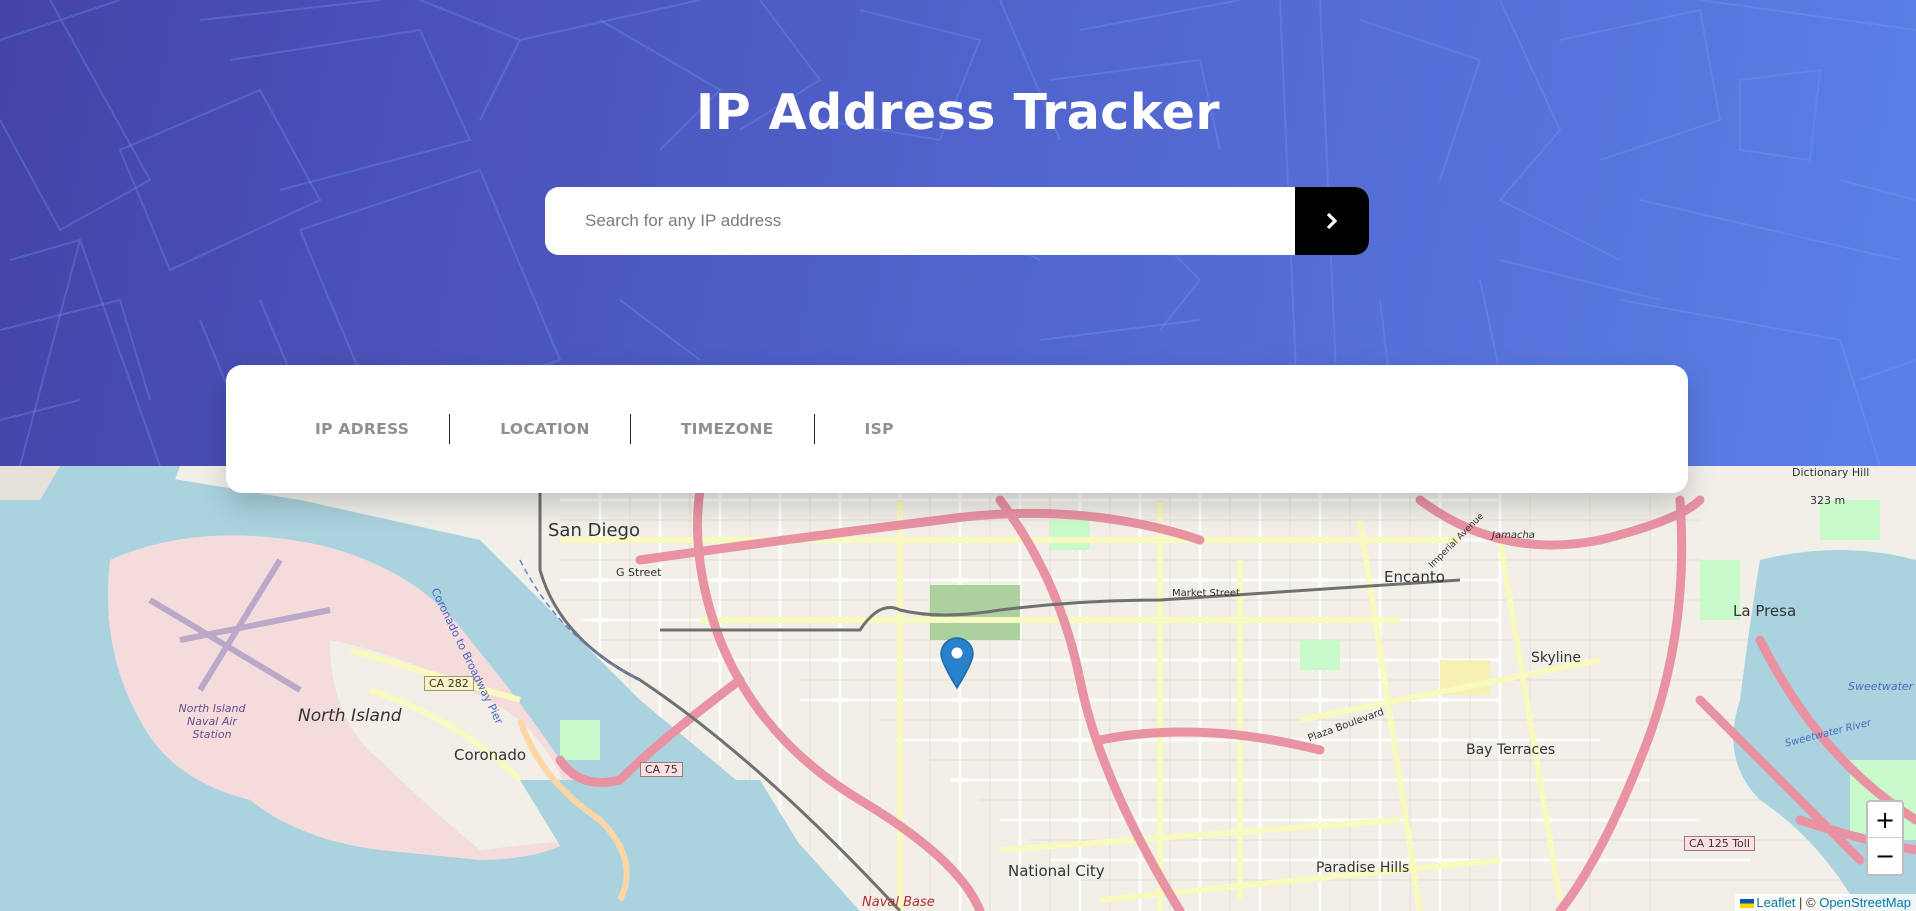 Image resolution: width=1916 pixels, height=911 pixels. What do you see at coordinates (1511, 750) in the screenshot?
I see `map-label-bay-terraces: Bay Terraces` at bounding box center [1511, 750].